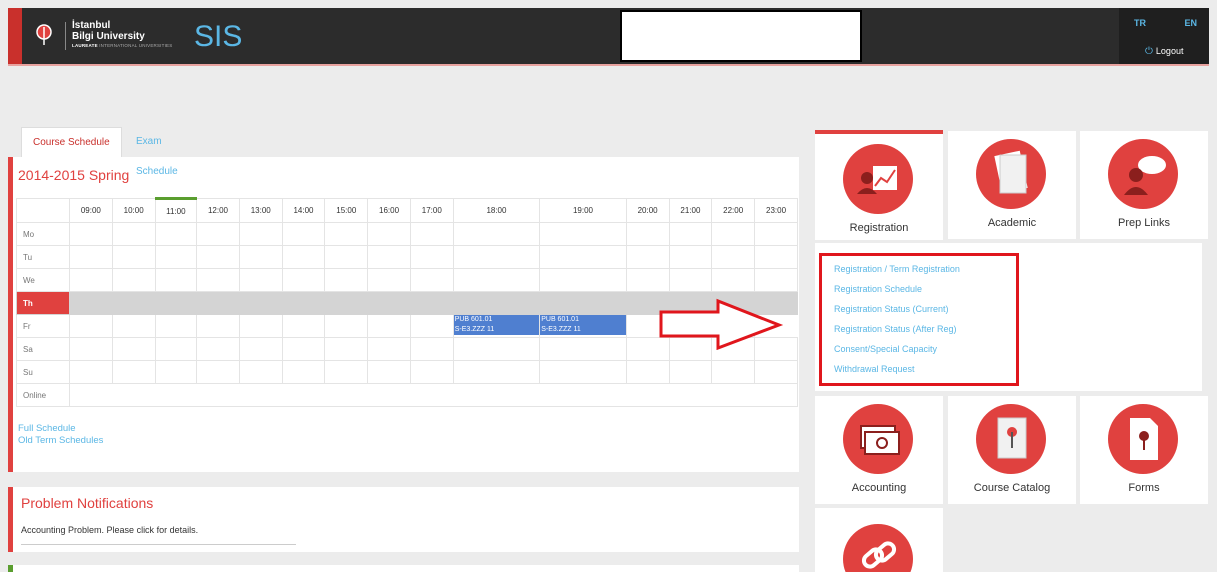  I want to click on menu-item-term-registration: Registration / Term Registration, so click(897, 269).